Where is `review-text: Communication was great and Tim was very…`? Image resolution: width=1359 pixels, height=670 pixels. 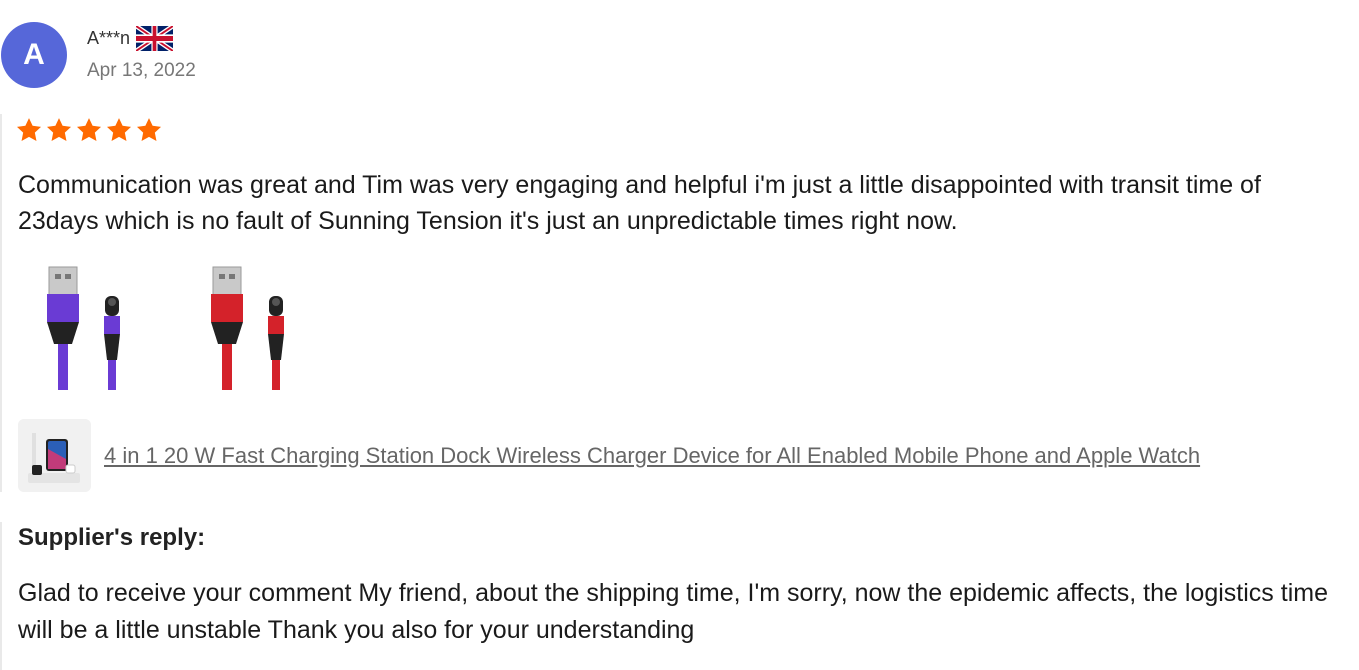 review-text: Communication was great and Tim was very… is located at coordinates (639, 203).